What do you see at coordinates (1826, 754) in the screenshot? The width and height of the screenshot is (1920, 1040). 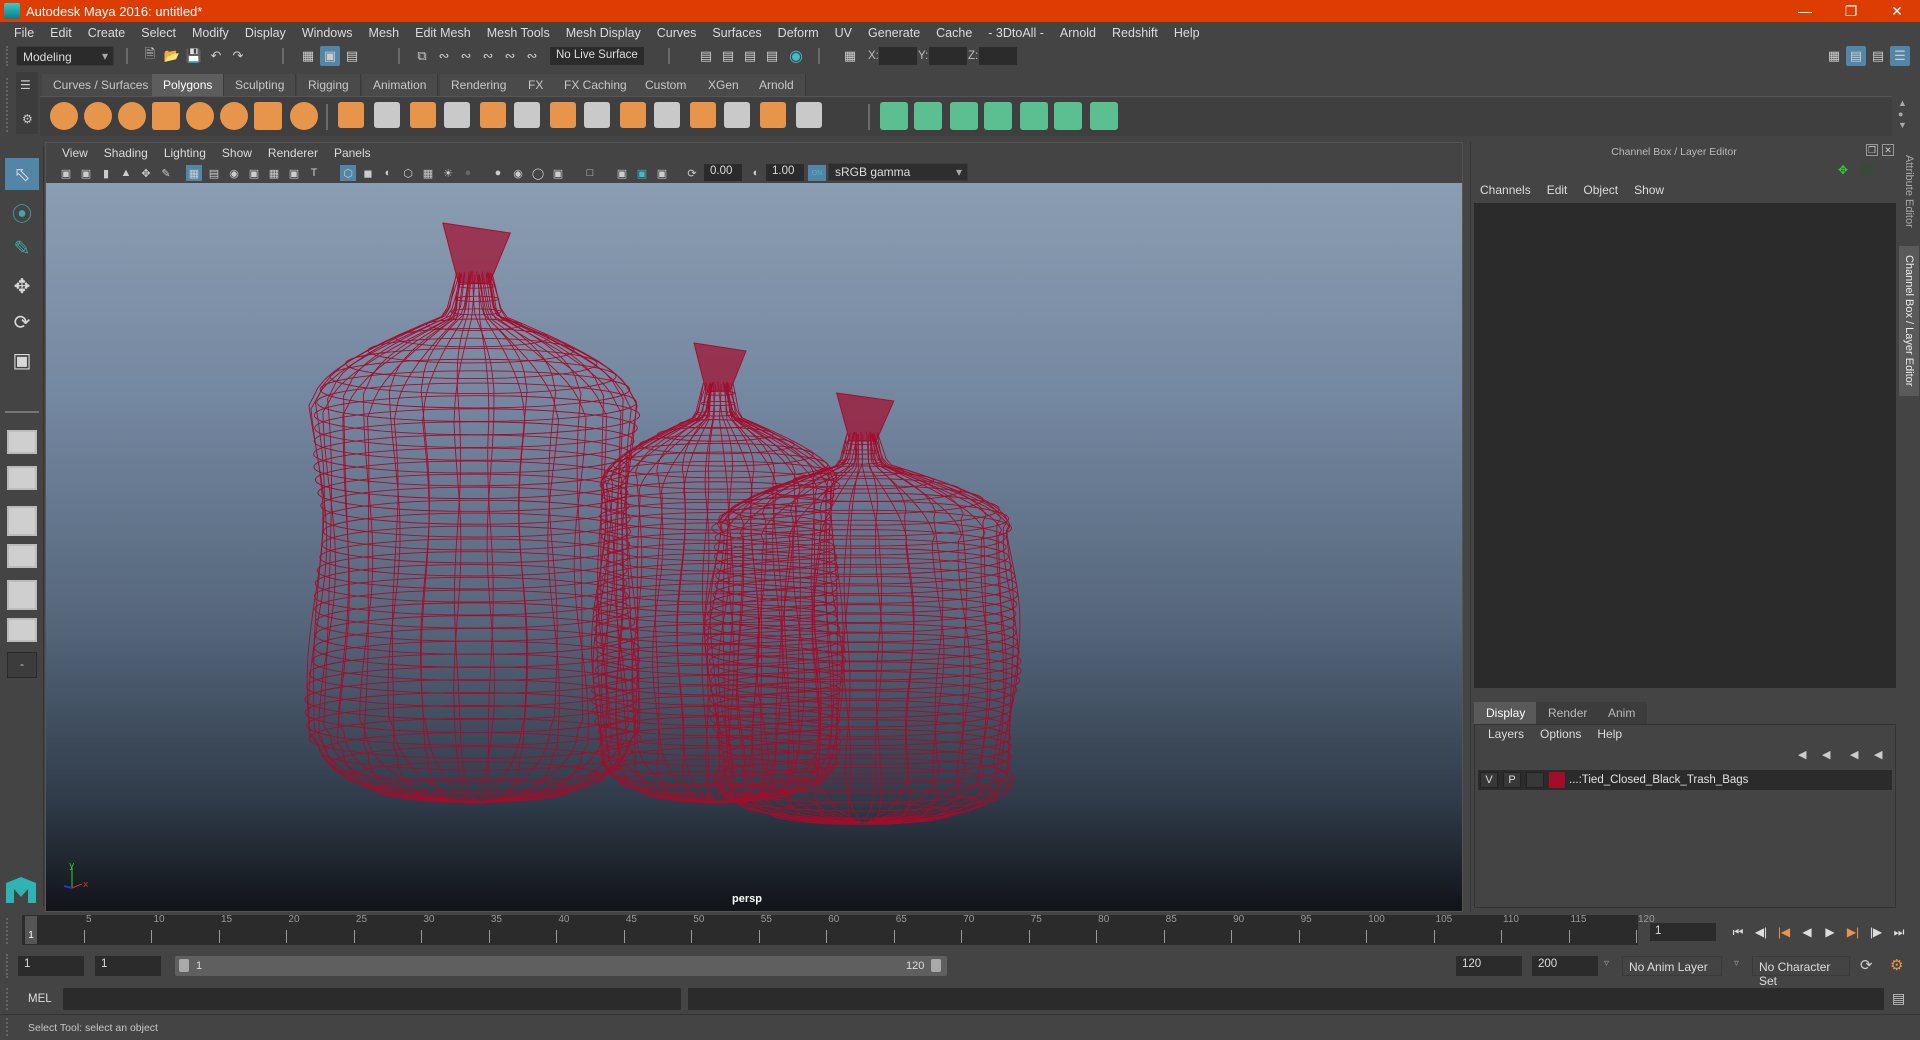 I see `move-layer-down-icon: ◀` at bounding box center [1826, 754].